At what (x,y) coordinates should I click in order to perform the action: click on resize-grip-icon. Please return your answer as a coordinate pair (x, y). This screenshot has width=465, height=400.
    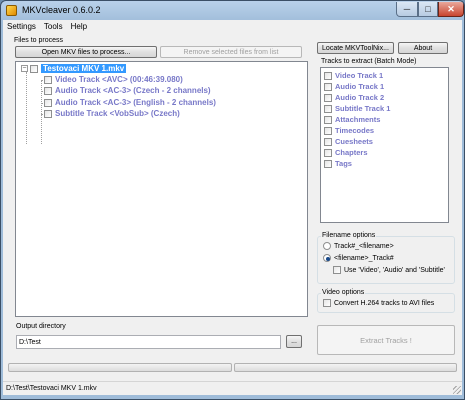
    Looking at the image, I should click on (457, 390).